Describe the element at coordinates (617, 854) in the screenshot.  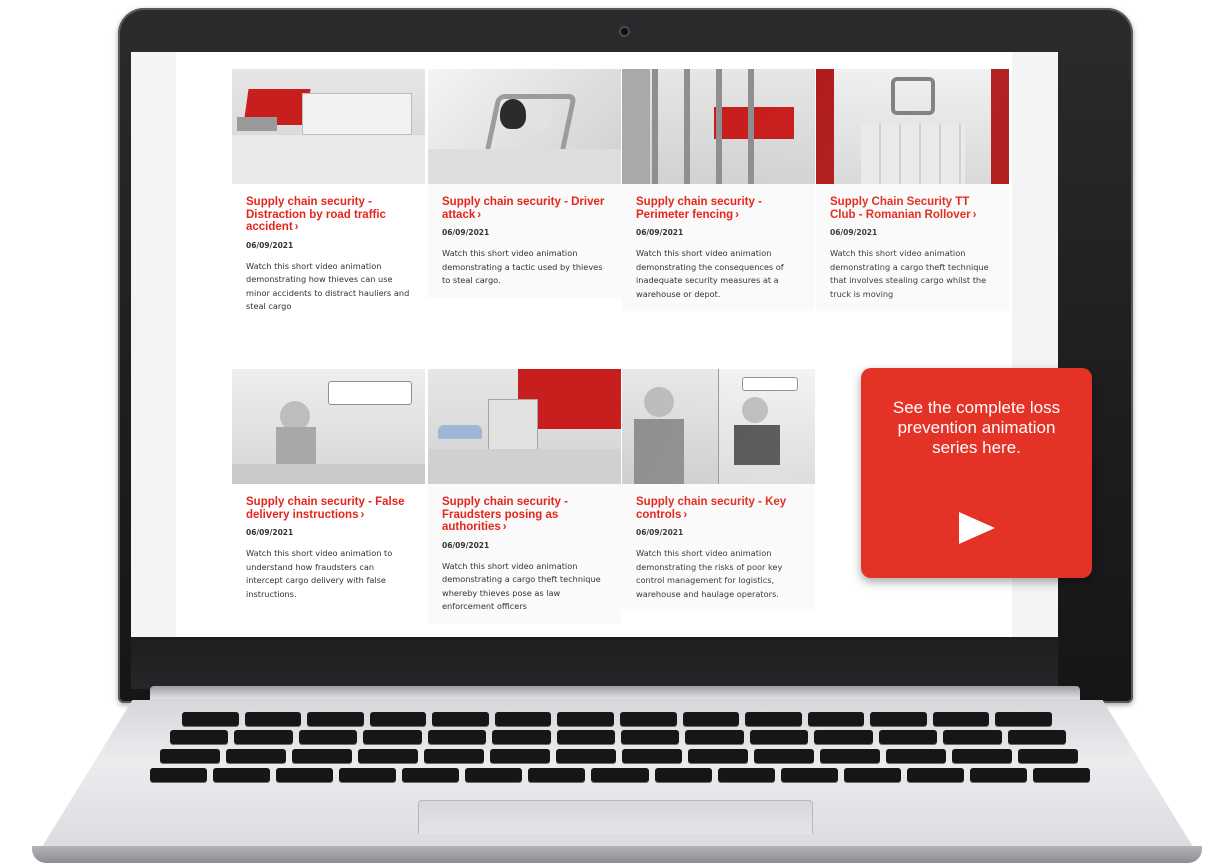
I see `laptop-base-edge` at that location.